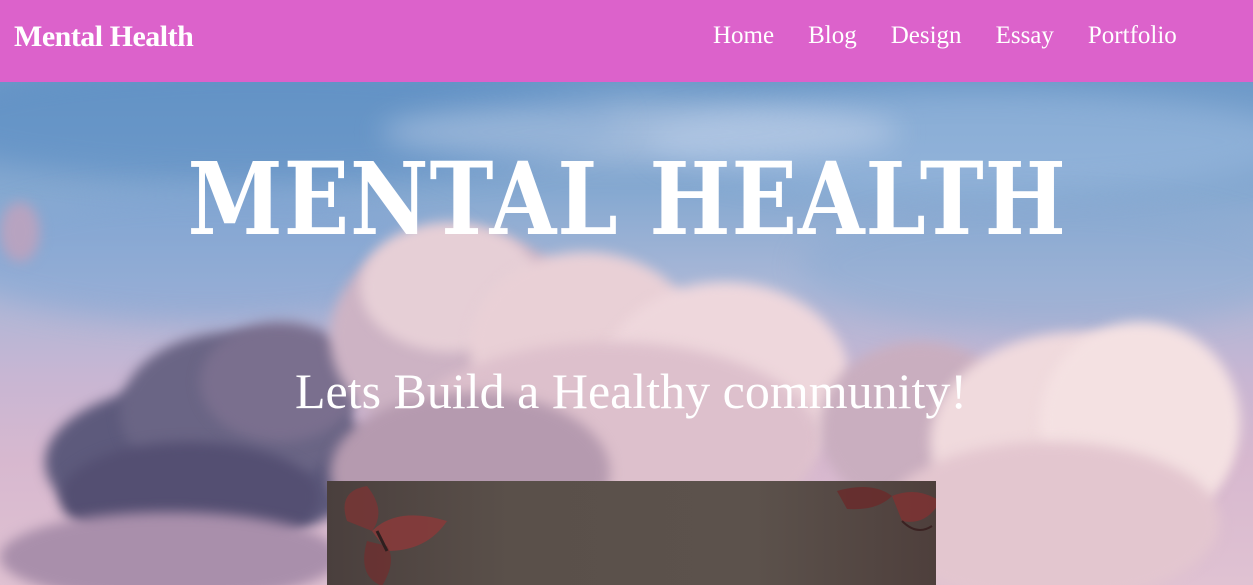  What do you see at coordinates (743, 36) in the screenshot?
I see `nav-link-home: Home` at bounding box center [743, 36].